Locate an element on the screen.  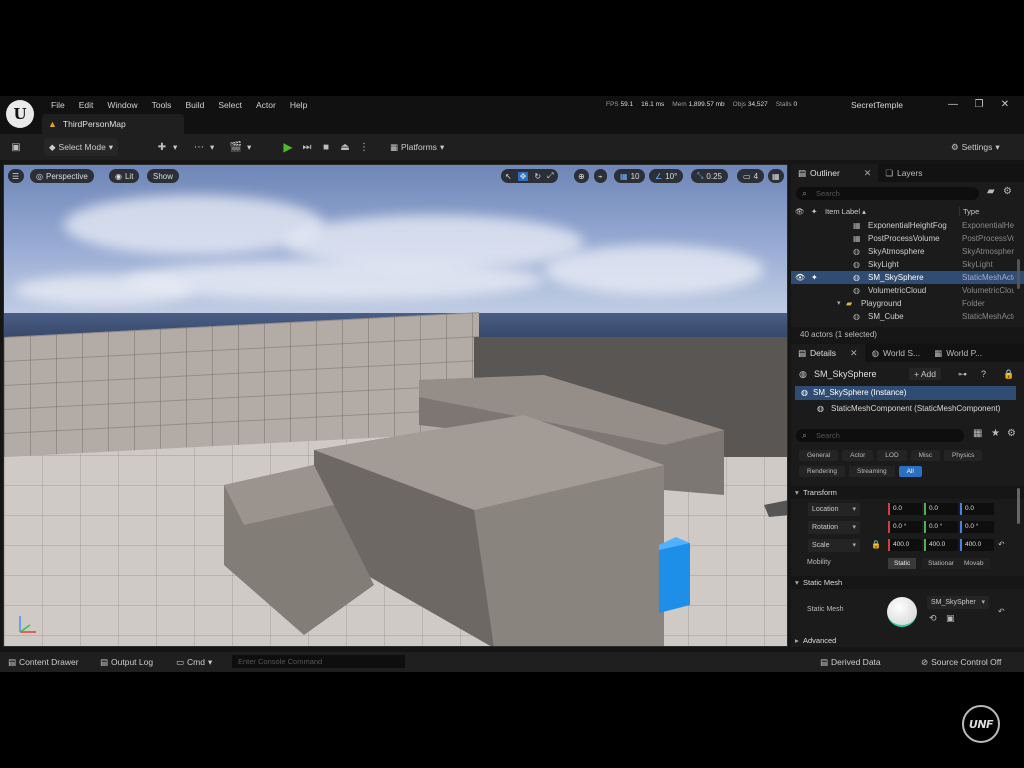
menu-help: Help is located at coordinates (298, 105).